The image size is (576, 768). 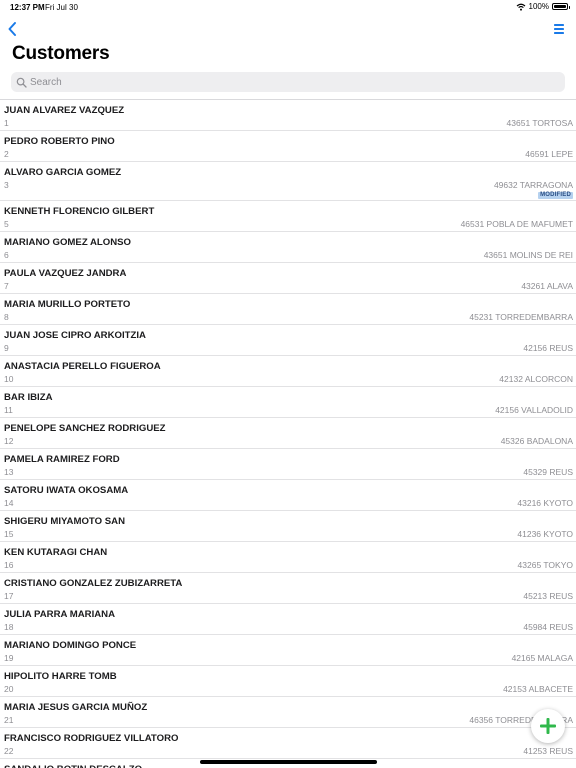 What do you see at coordinates (64, 110) in the screenshot?
I see `customer-name: JUAN ALVAREZ VAZQUEZ` at bounding box center [64, 110].